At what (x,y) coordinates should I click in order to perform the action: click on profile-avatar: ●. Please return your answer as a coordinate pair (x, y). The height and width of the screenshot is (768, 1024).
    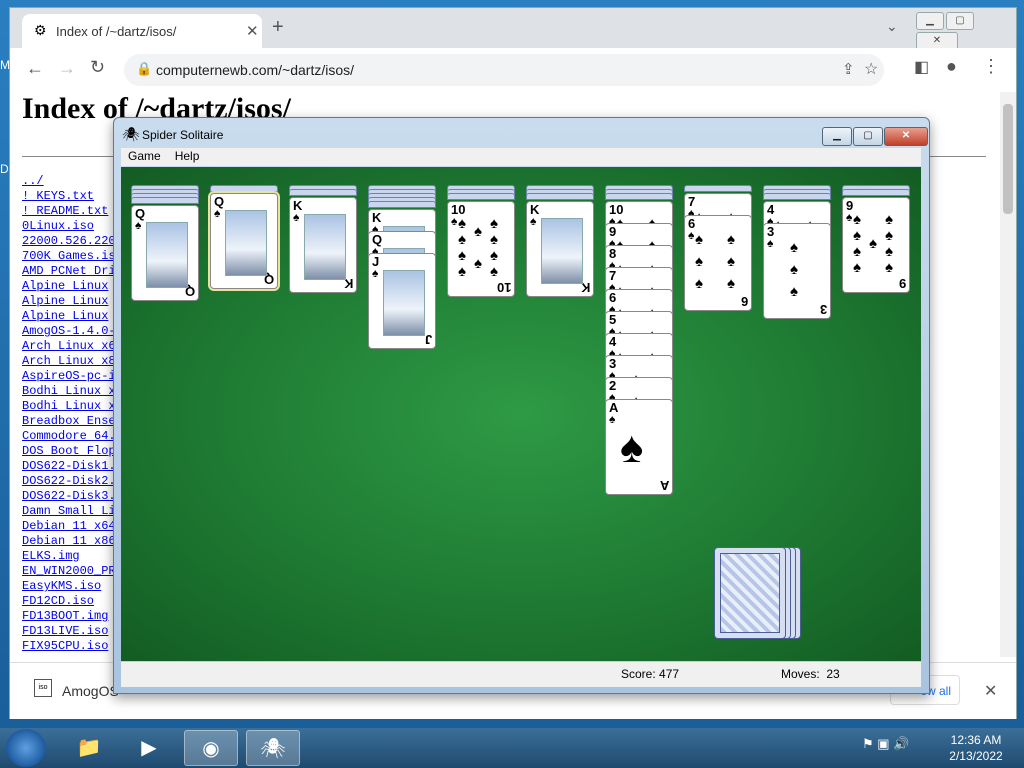
    Looking at the image, I should click on (951, 66).